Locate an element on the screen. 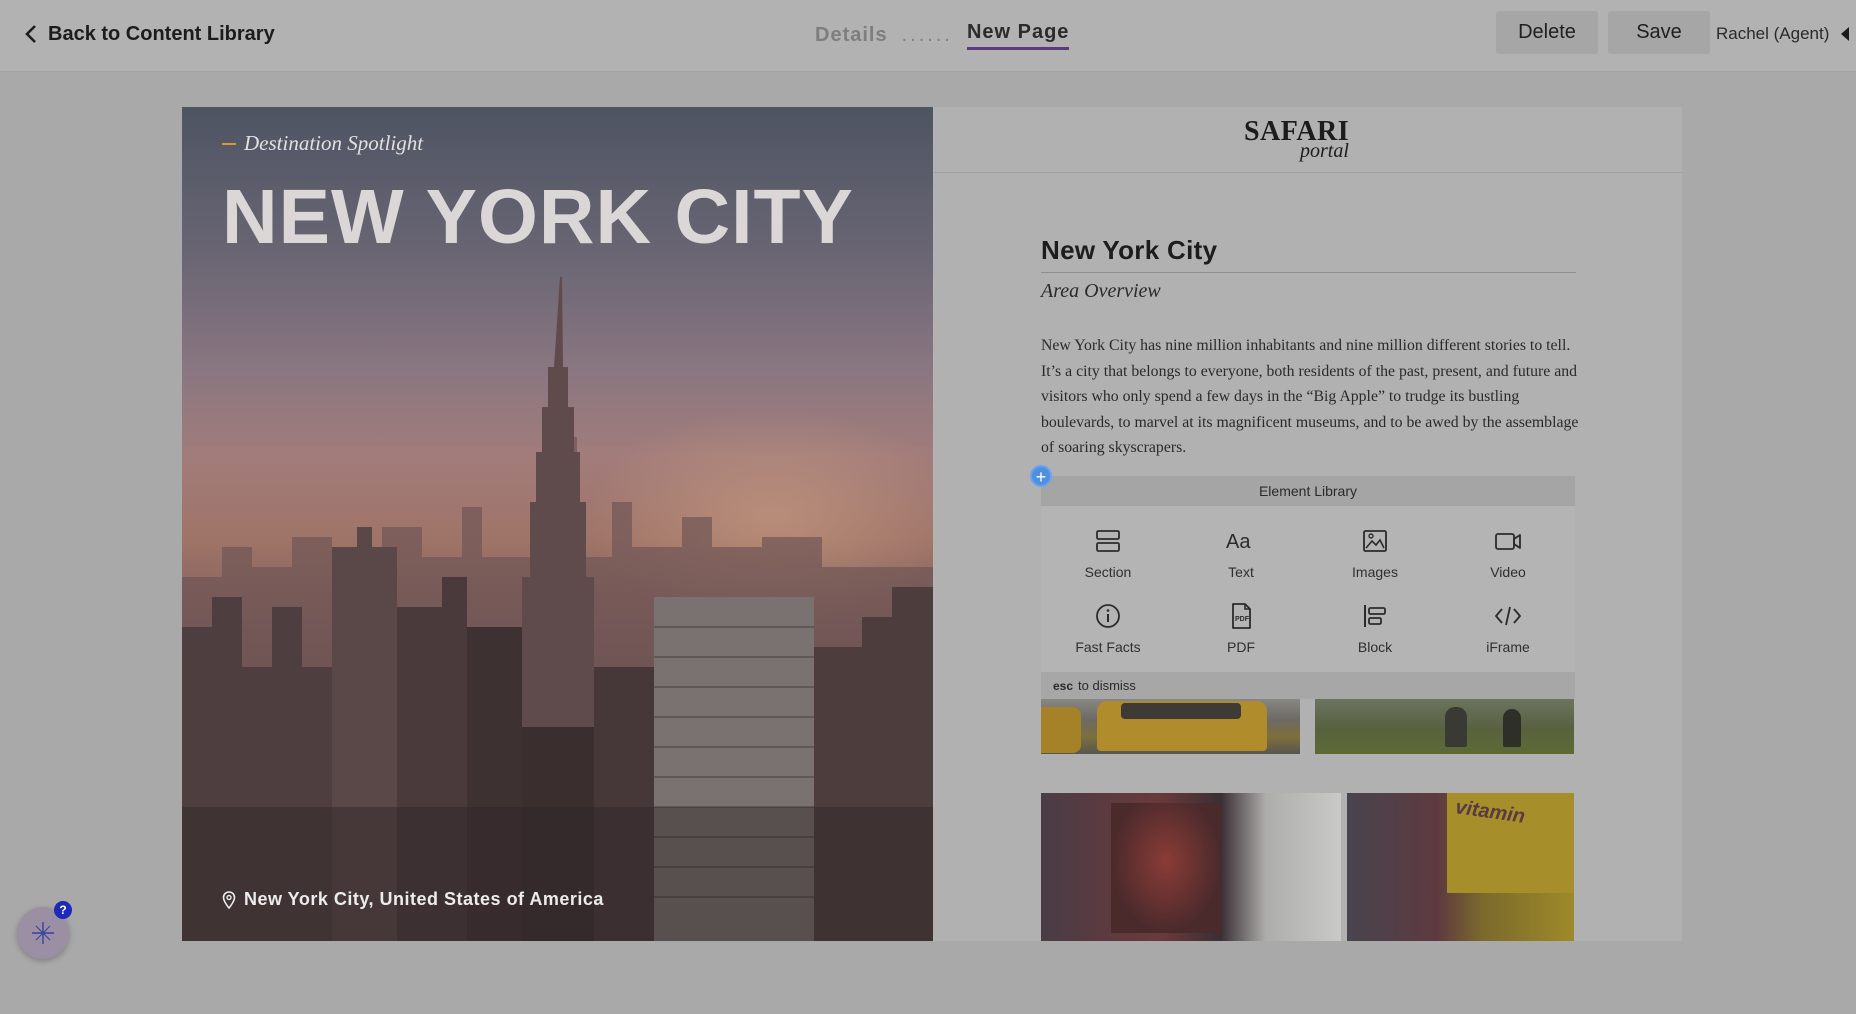 The width and height of the screenshot is (1856, 1014). delete-button: Delete is located at coordinates (1547, 32).